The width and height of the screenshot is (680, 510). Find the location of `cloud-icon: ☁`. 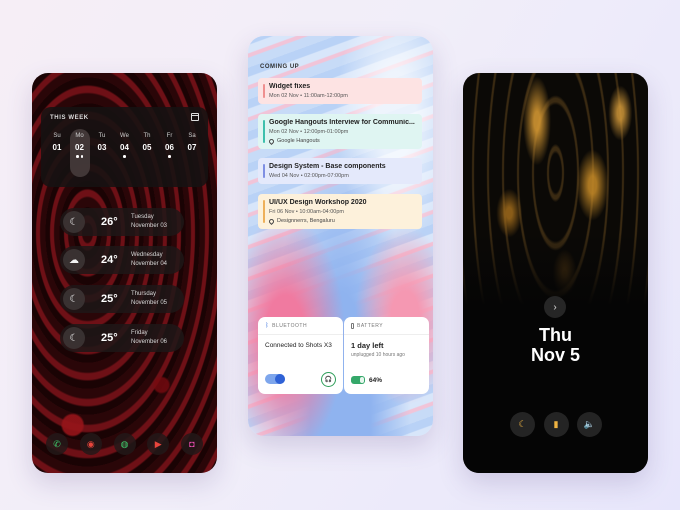

cloud-icon: ☁ is located at coordinates (74, 260).